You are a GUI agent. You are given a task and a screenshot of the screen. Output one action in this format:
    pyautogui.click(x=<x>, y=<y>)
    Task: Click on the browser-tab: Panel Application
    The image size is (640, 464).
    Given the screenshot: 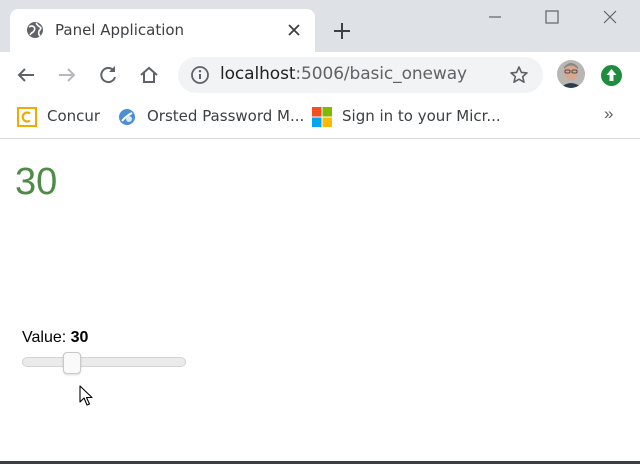 What is the action you would take?
    pyautogui.click(x=162, y=30)
    